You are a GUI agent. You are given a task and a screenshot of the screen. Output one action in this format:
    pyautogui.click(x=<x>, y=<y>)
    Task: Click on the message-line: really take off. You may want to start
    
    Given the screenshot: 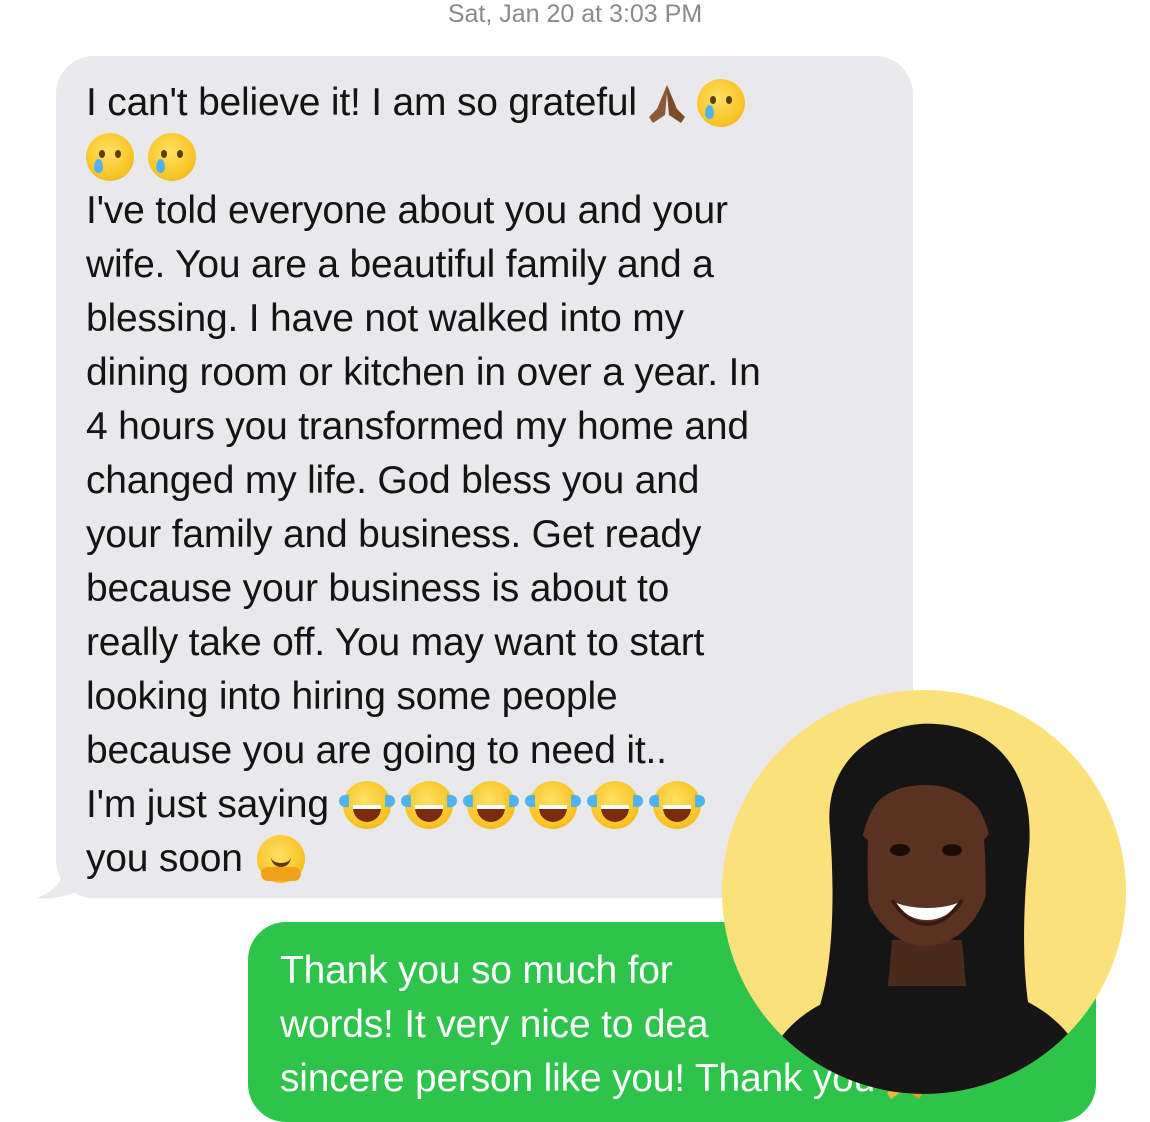 What is the action you would take?
    pyautogui.click(x=395, y=642)
    